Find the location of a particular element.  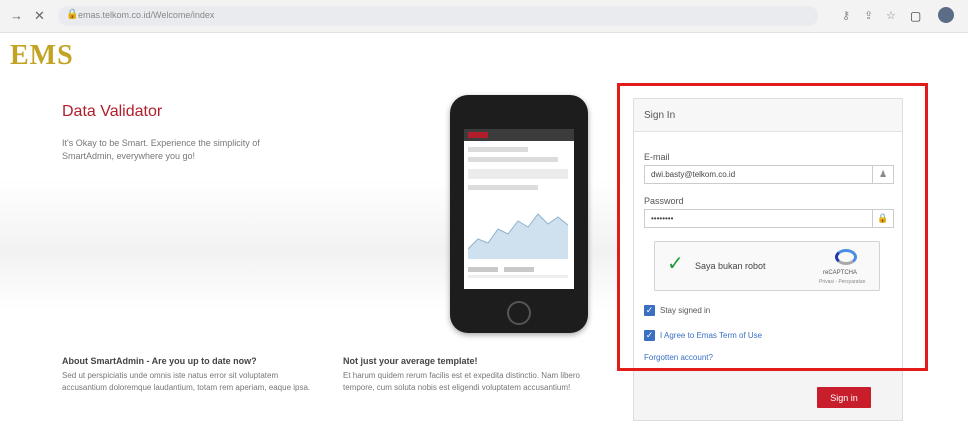

page-title: Data Validator is located at coordinates (112, 111).